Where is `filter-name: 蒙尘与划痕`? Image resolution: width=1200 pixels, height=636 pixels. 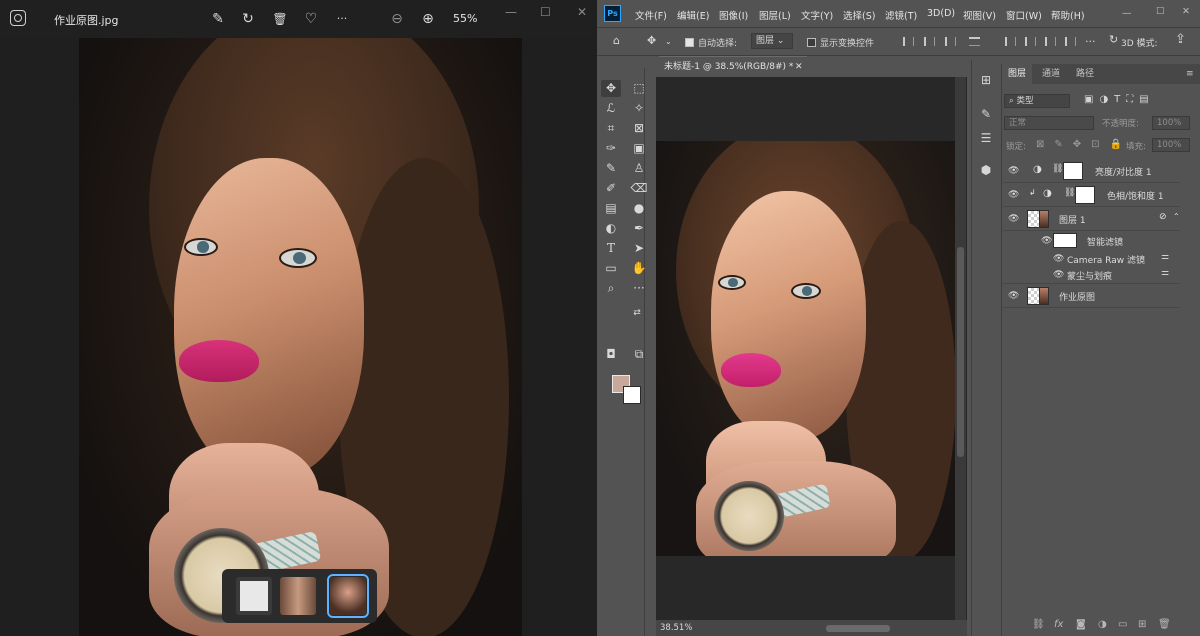 filter-name: 蒙尘与划痕 is located at coordinates (1089, 275).